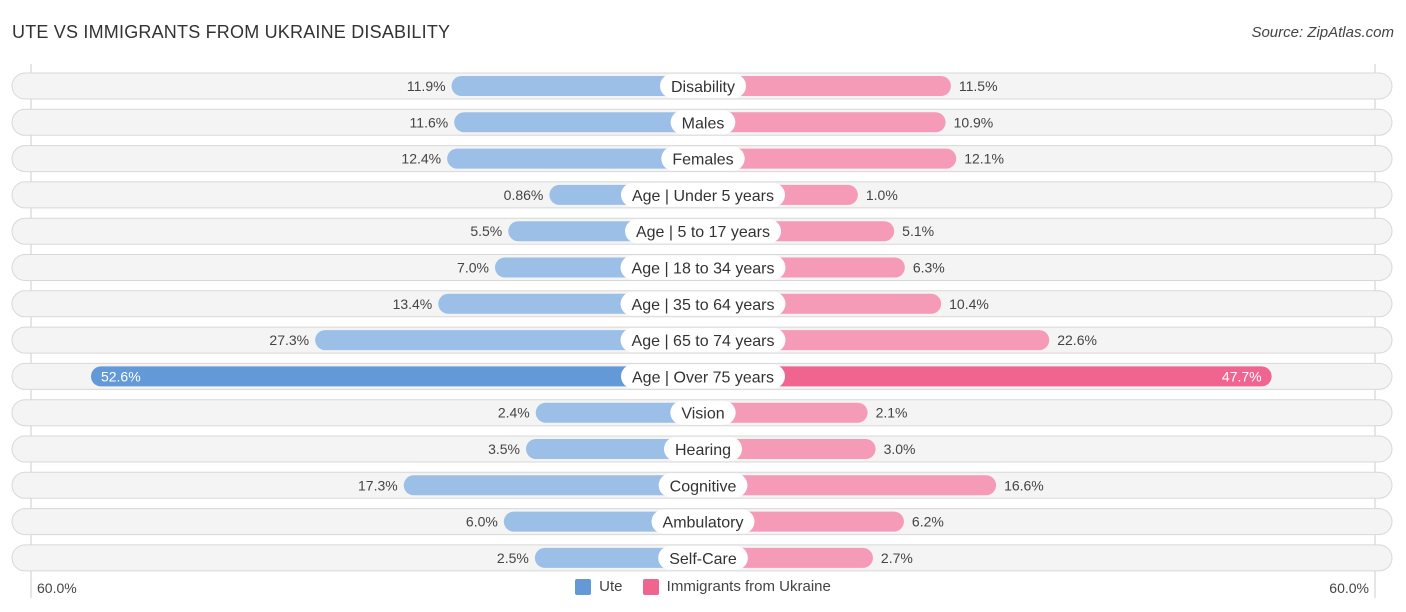  Describe the element at coordinates (473, 268) in the screenshot. I see `value-label-ute: 7.0%` at that location.